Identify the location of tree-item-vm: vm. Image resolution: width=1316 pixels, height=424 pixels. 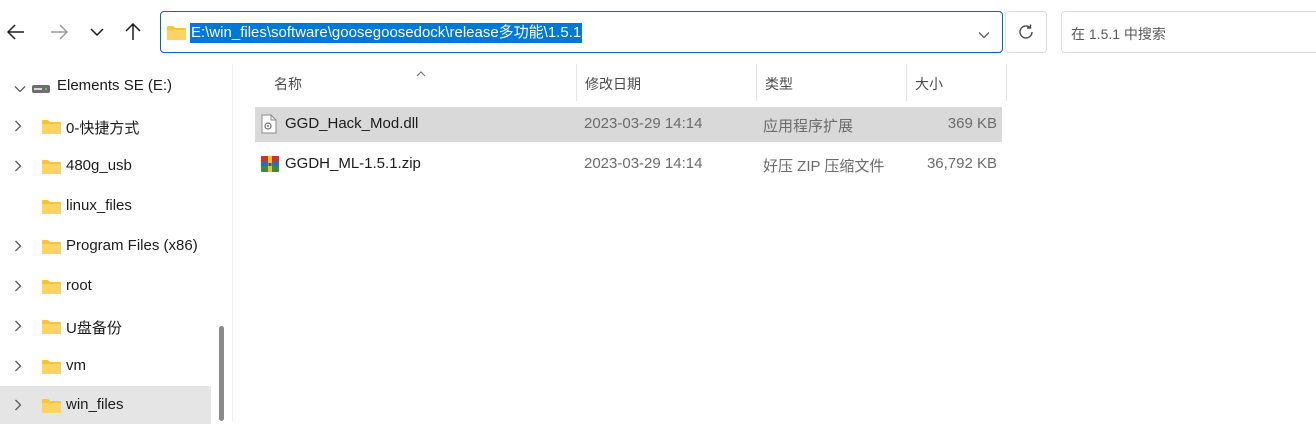
(105, 366).